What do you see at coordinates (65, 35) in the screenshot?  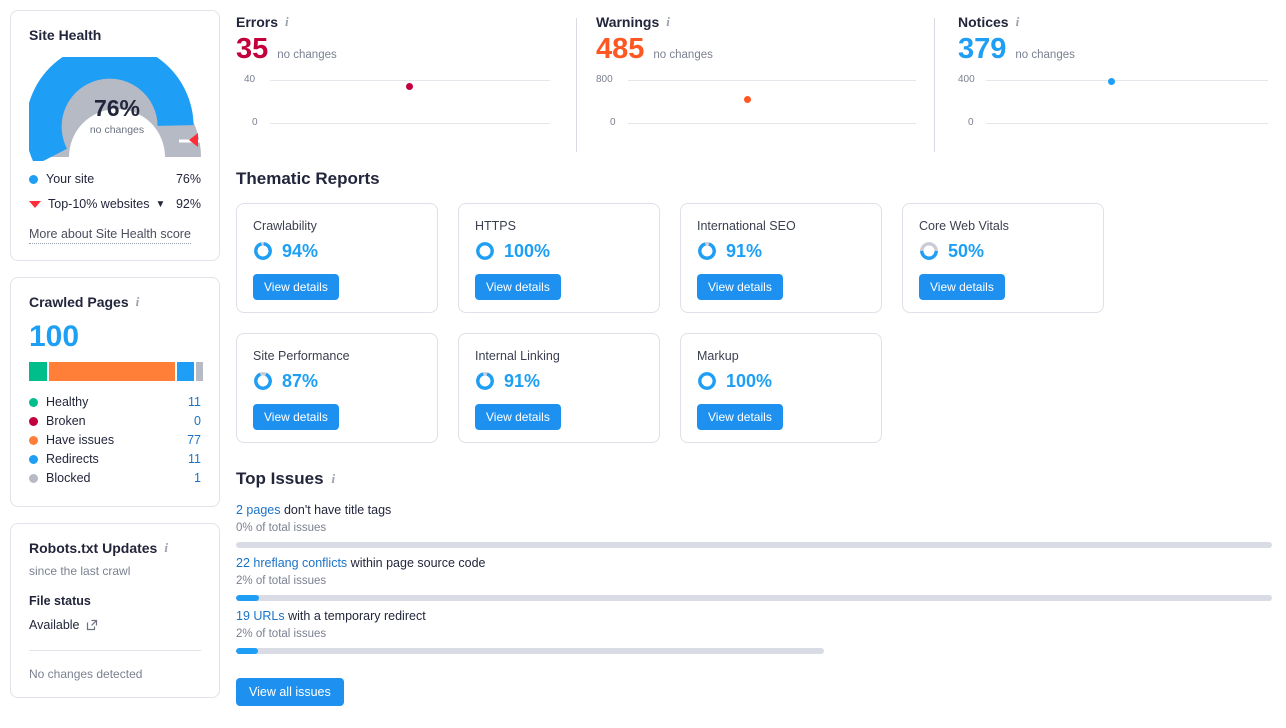 I see `site-health-title-label: Site Health` at bounding box center [65, 35].